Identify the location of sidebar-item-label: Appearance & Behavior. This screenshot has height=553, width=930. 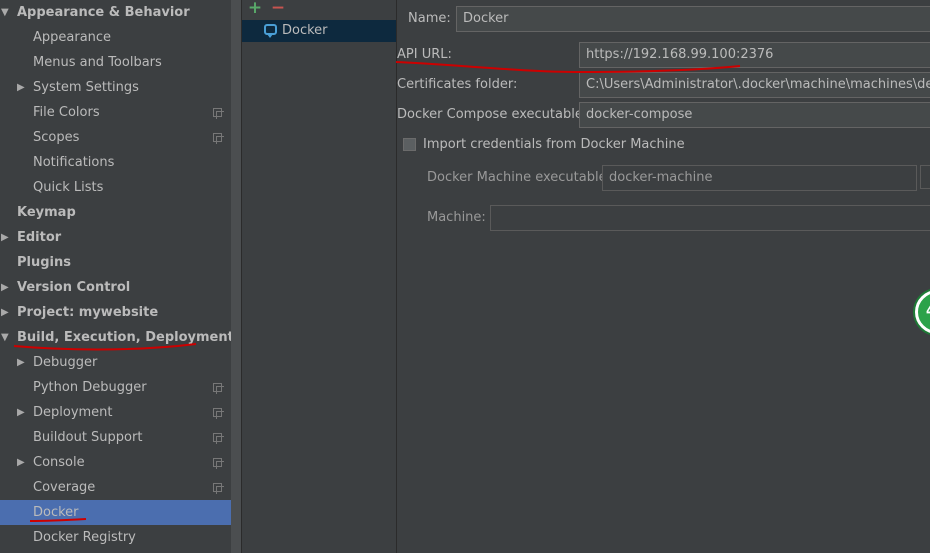
(103, 12).